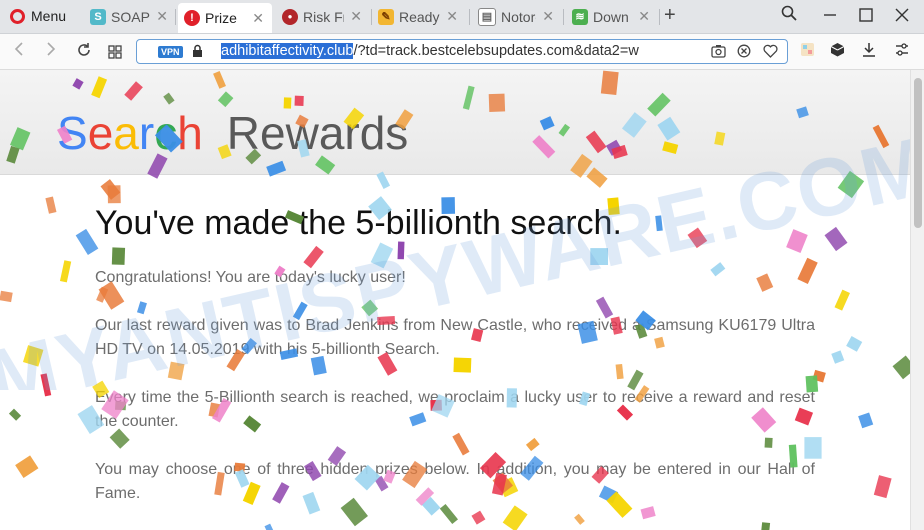 Image resolution: width=924 pixels, height=530 pixels. I want to click on logo-letter: h, so click(190, 133).